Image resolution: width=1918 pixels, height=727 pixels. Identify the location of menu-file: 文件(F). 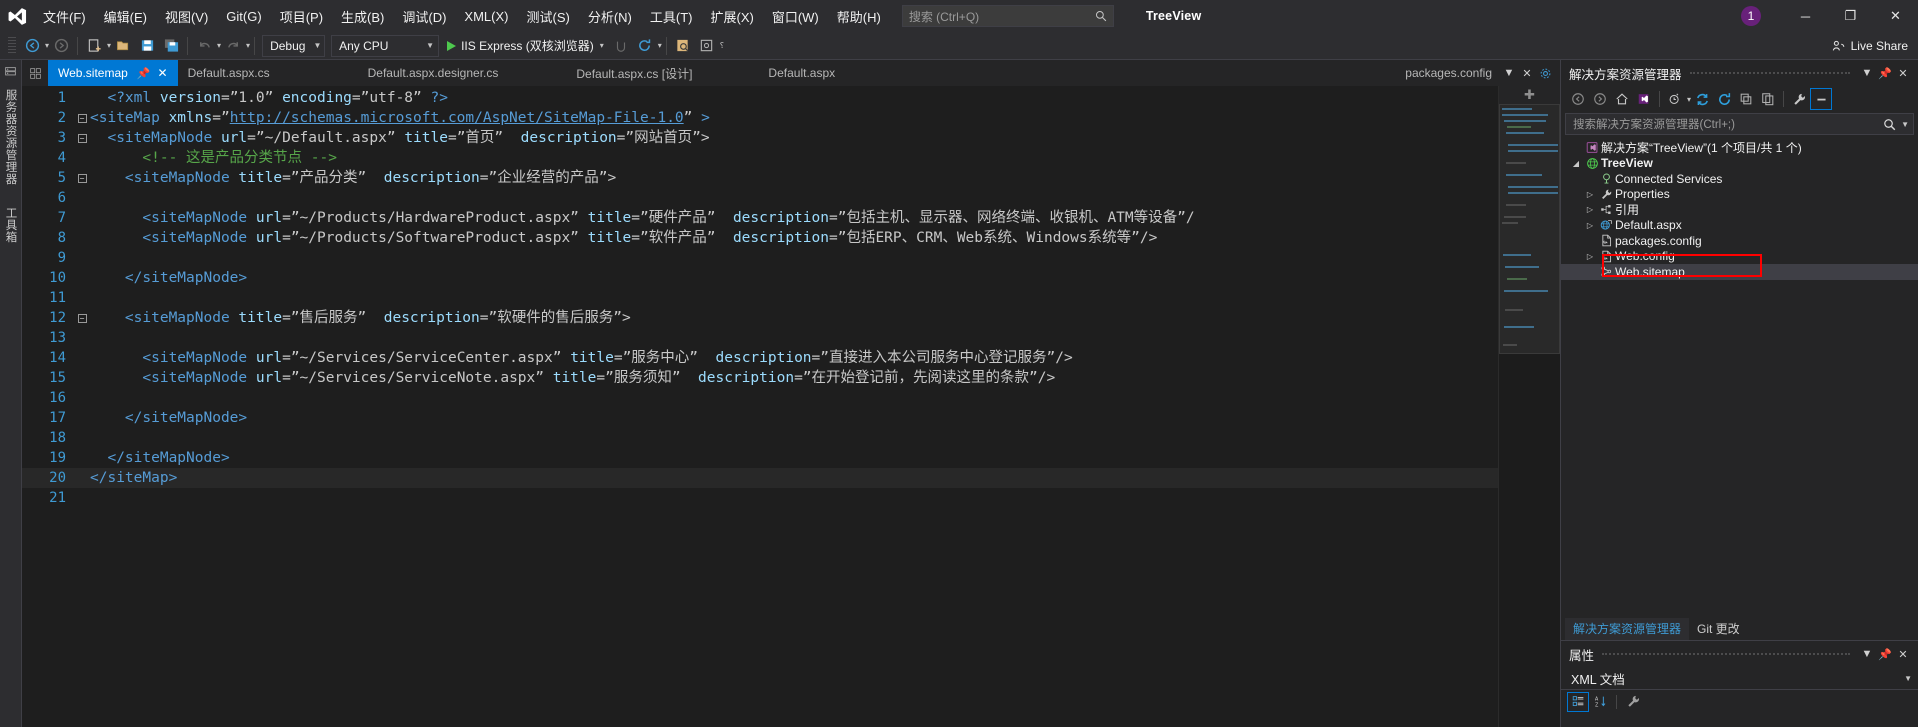
(64, 16).